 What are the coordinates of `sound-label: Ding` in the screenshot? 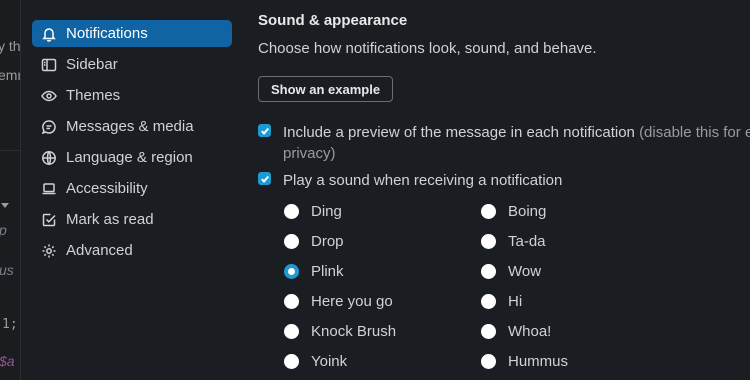 It's located at (326, 211).